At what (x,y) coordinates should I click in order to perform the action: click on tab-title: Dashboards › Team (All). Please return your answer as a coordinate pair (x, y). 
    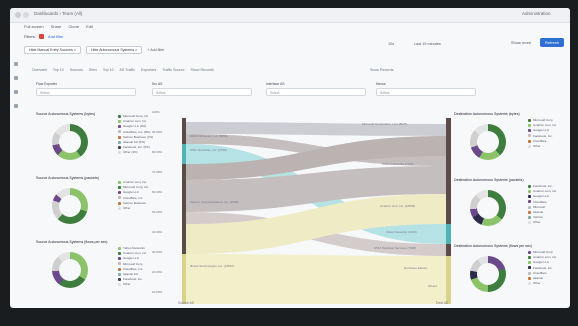
    Looking at the image, I should click on (58, 13).